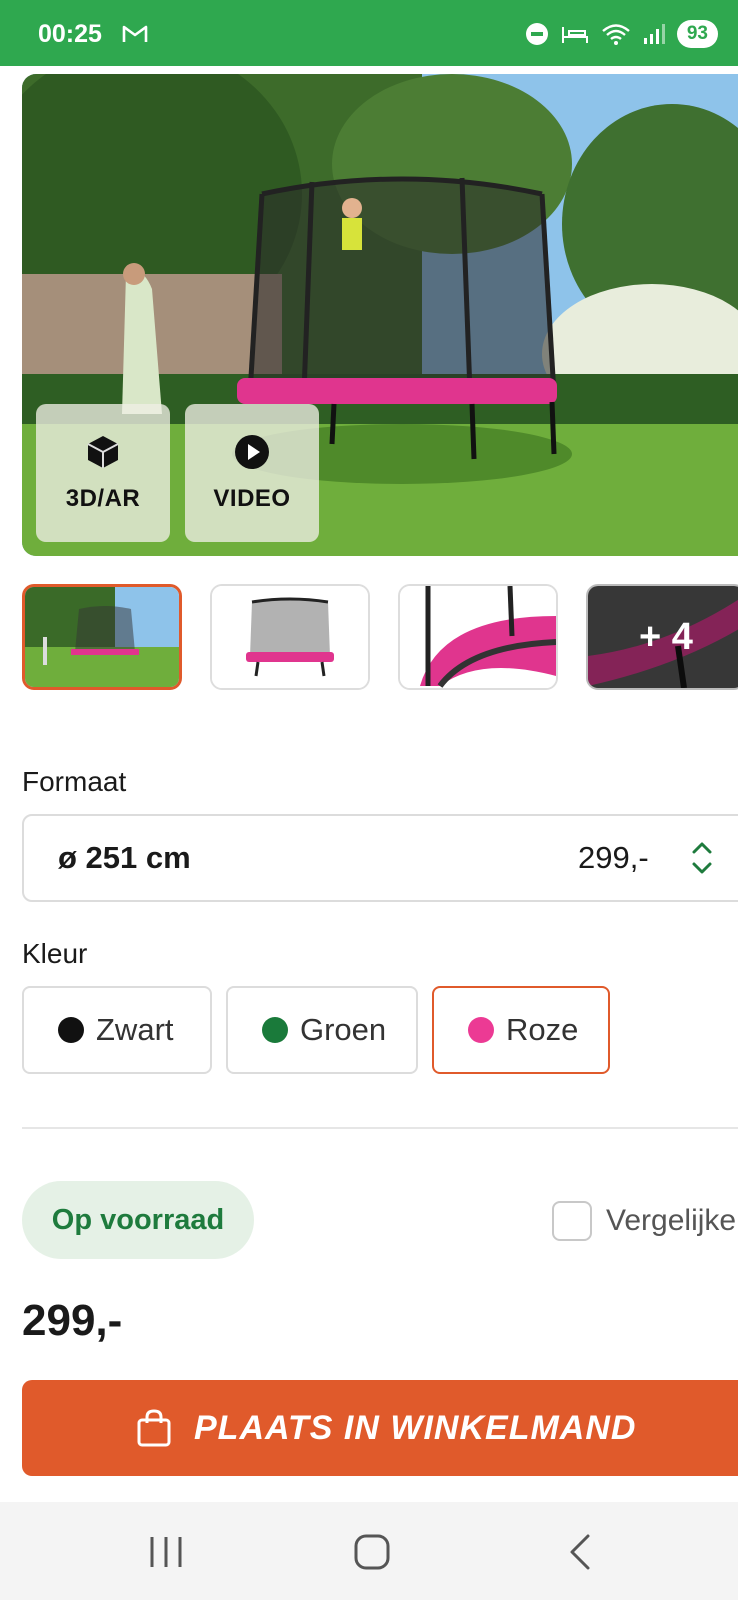 Image resolution: width=738 pixels, height=1600 pixels. What do you see at coordinates (372, 1552) in the screenshot?
I see `home-icon` at bounding box center [372, 1552].